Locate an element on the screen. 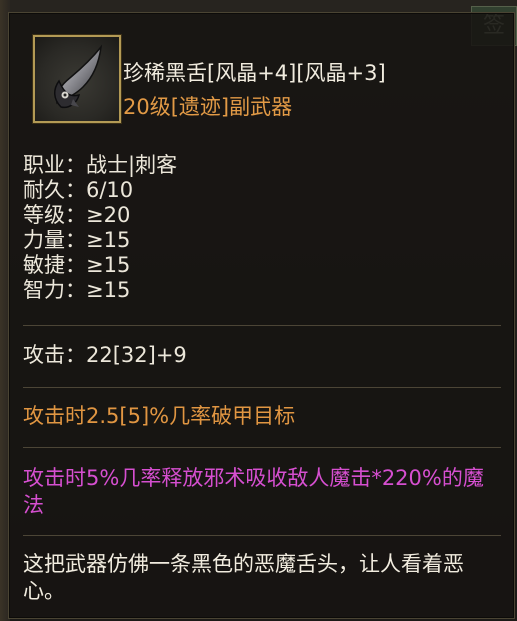 Image resolution: width=517 pixels, height=621 pixels. stat-row-intelligence: 智力：≥15 is located at coordinates (76, 290).